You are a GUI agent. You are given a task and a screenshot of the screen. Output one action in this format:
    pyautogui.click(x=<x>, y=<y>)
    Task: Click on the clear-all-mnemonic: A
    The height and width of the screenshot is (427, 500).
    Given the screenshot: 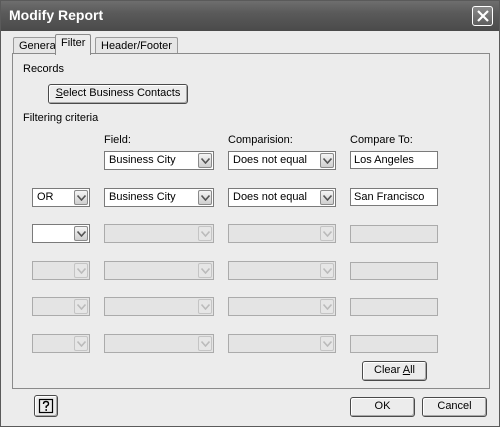 What is the action you would take?
    pyautogui.click(x=406, y=370)
    